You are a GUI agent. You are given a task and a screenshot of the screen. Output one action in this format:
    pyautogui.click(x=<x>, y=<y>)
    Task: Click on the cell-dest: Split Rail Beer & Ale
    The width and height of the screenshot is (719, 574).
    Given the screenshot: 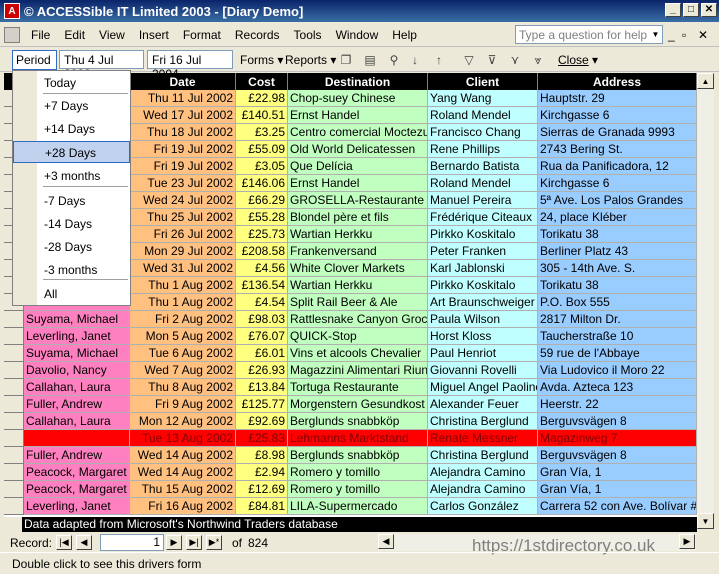 What is the action you would take?
    pyautogui.click(x=358, y=302)
    